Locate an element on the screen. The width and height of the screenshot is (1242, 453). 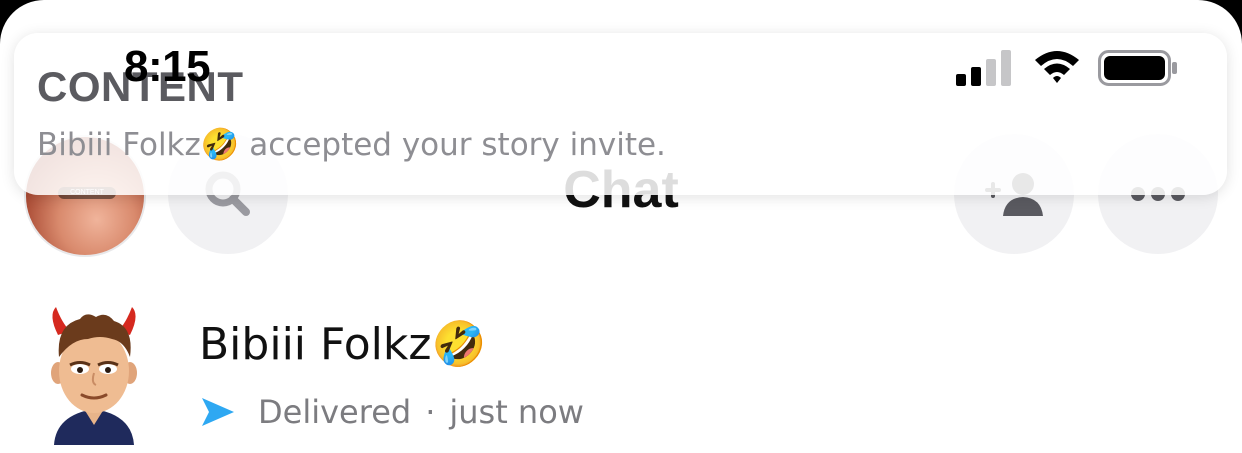
delivered-arrow-icon is located at coordinates (218, 412).